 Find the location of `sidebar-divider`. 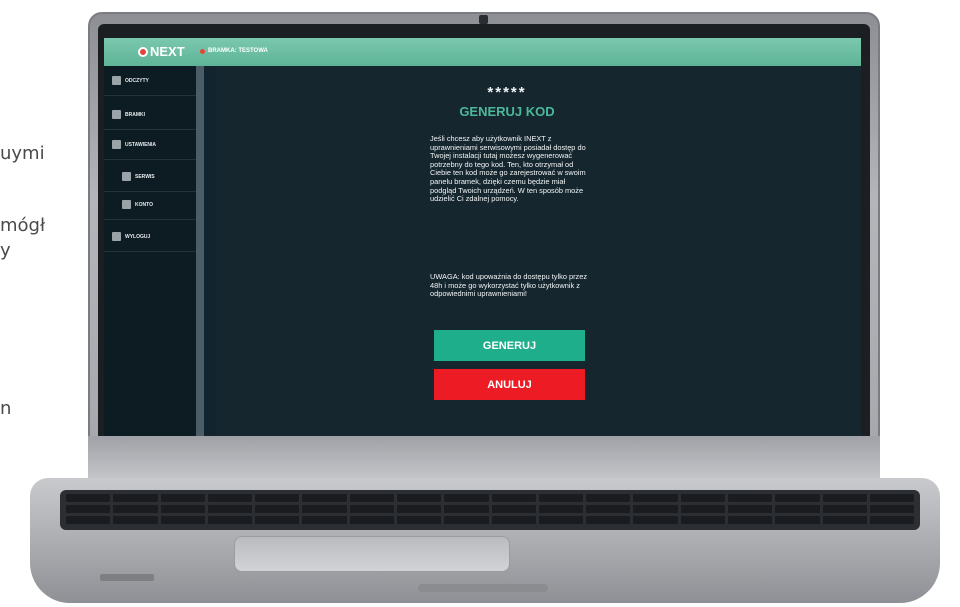

sidebar-divider is located at coordinates (200, 251).